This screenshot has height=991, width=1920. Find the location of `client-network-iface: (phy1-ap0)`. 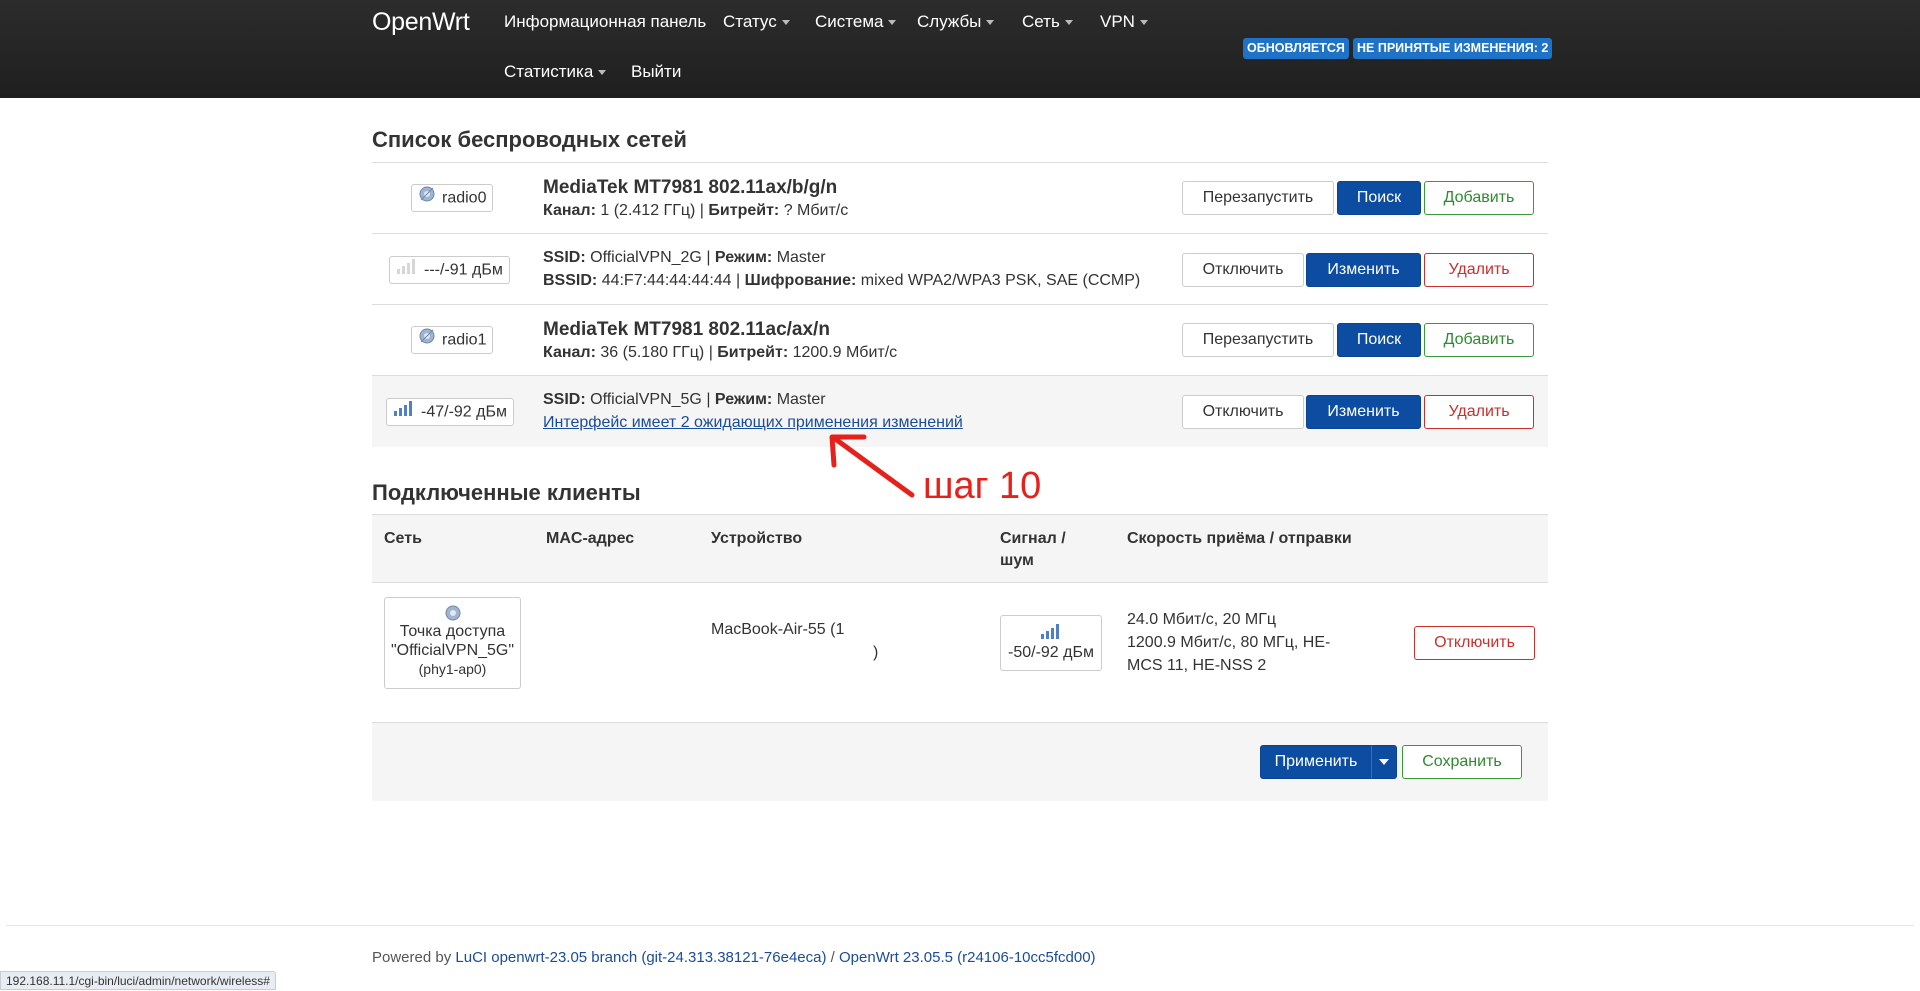

client-network-iface: (phy1-ap0) is located at coordinates (452, 669).